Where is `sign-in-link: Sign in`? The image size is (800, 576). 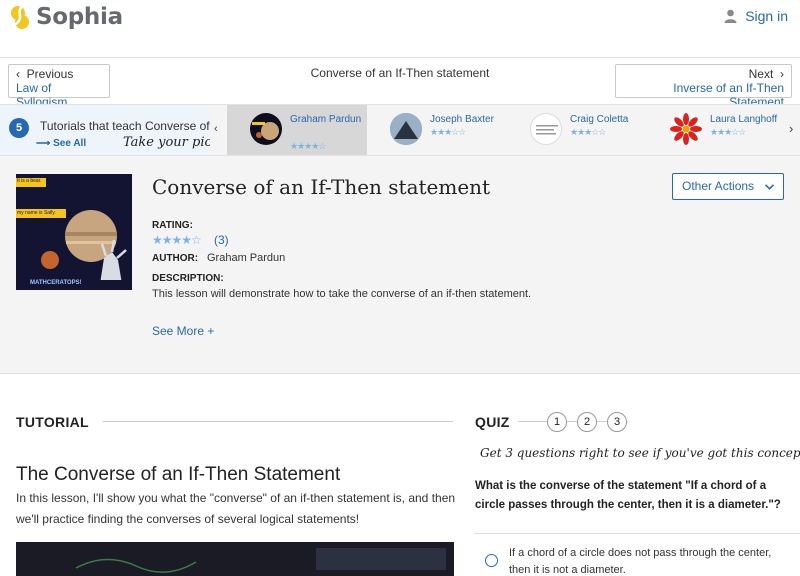
sign-in-link: Sign in is located at coordinates (756, 16).